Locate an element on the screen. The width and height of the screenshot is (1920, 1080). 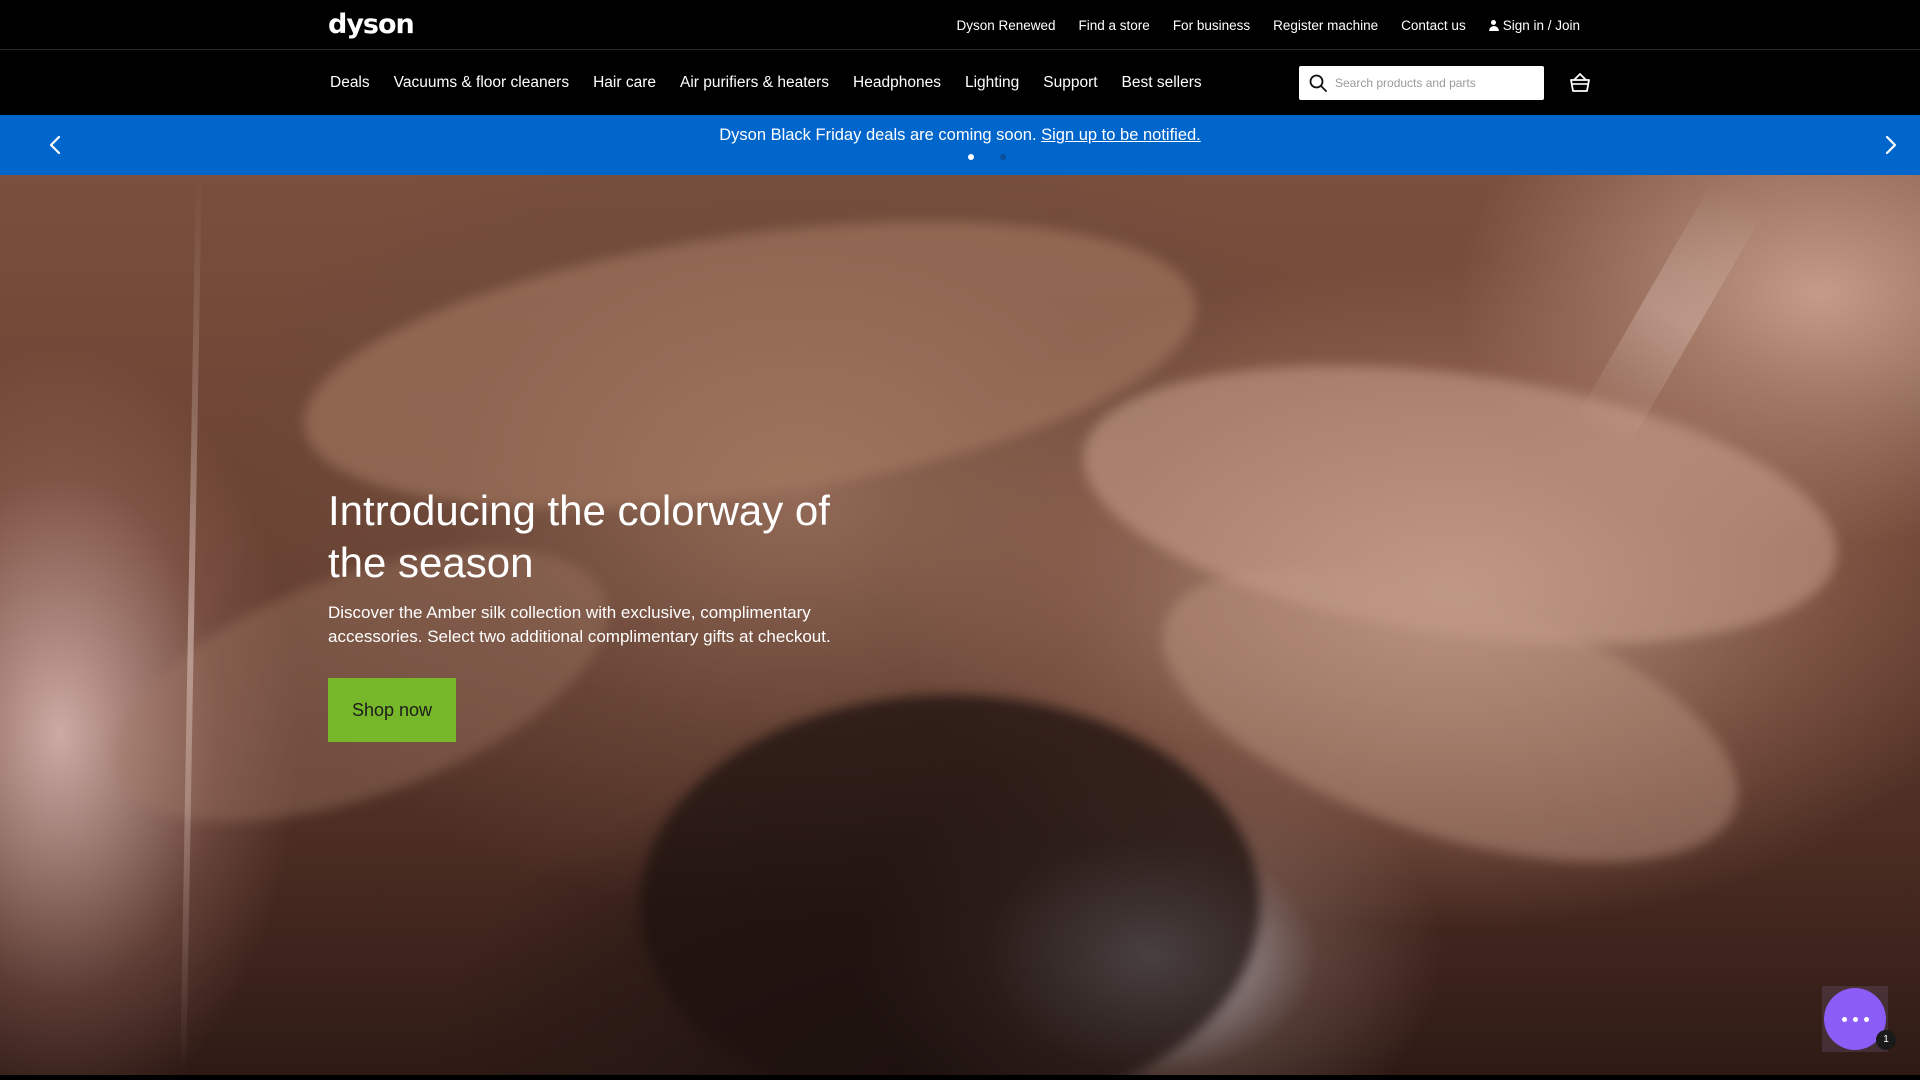
hero-image-shoulder is located at coordinates (950, 885).